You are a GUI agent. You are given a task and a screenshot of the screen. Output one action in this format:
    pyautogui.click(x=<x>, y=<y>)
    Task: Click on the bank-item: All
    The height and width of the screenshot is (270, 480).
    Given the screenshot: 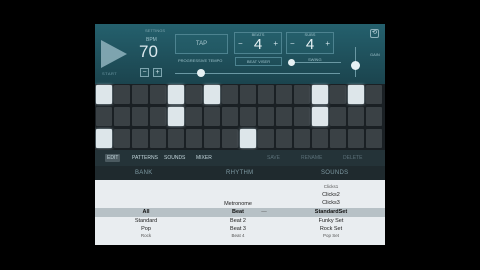 What is the action you would take?
    pyautogui.click(x=146, y=212)
    